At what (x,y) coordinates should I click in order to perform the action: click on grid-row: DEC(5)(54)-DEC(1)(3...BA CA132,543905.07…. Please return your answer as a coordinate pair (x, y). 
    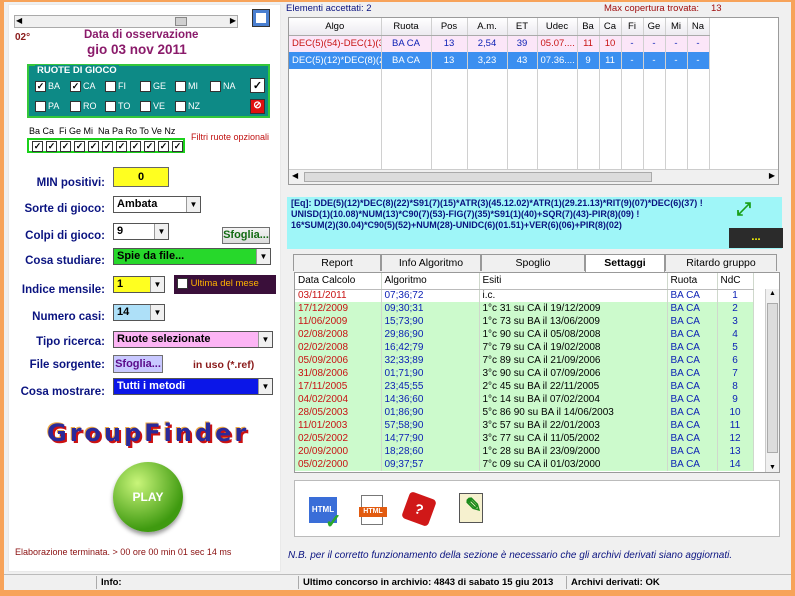
    Looking at the image, I should click on (499, 43).